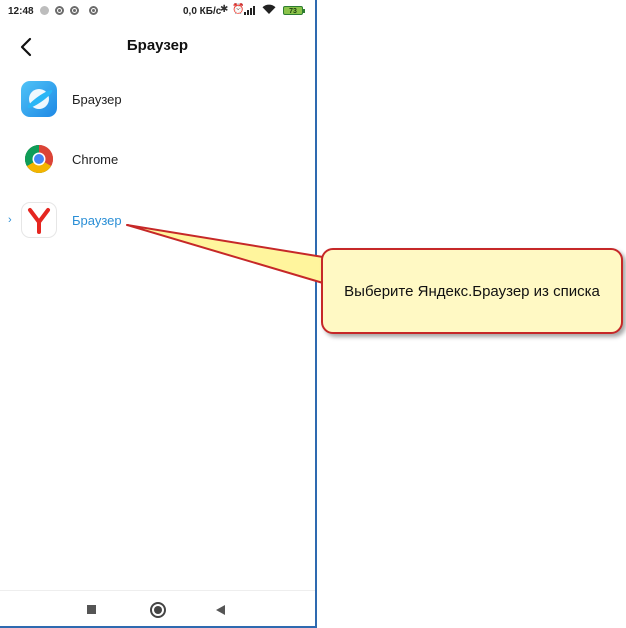 This screenshot has width=626, height=628. Describe the element at coordinates (95, 159) in the screenshot. I see `app-label: Chrome` at that location.